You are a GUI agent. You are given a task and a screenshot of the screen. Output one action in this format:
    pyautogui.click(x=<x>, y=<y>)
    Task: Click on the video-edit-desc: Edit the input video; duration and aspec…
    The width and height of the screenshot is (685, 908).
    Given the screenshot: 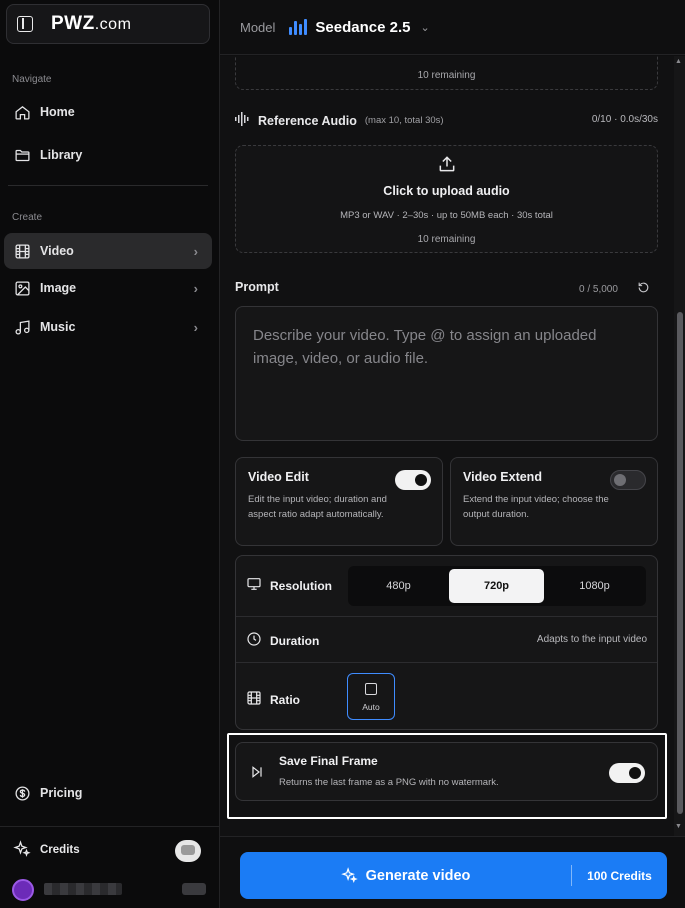 What is the action you would take?
    pyautogui.click(x=317, y=507)
    